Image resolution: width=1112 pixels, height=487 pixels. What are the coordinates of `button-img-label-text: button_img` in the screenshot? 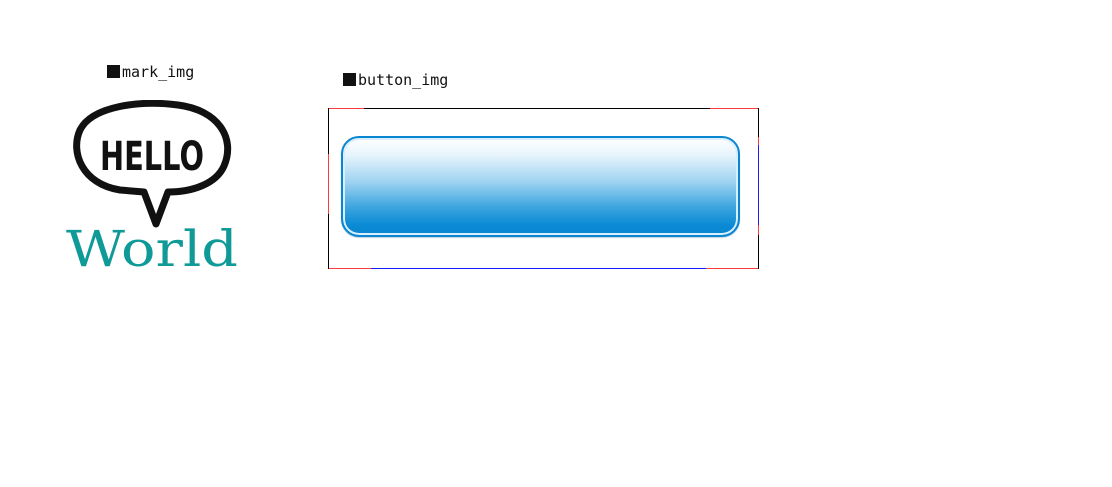 It's located at (403, 80).